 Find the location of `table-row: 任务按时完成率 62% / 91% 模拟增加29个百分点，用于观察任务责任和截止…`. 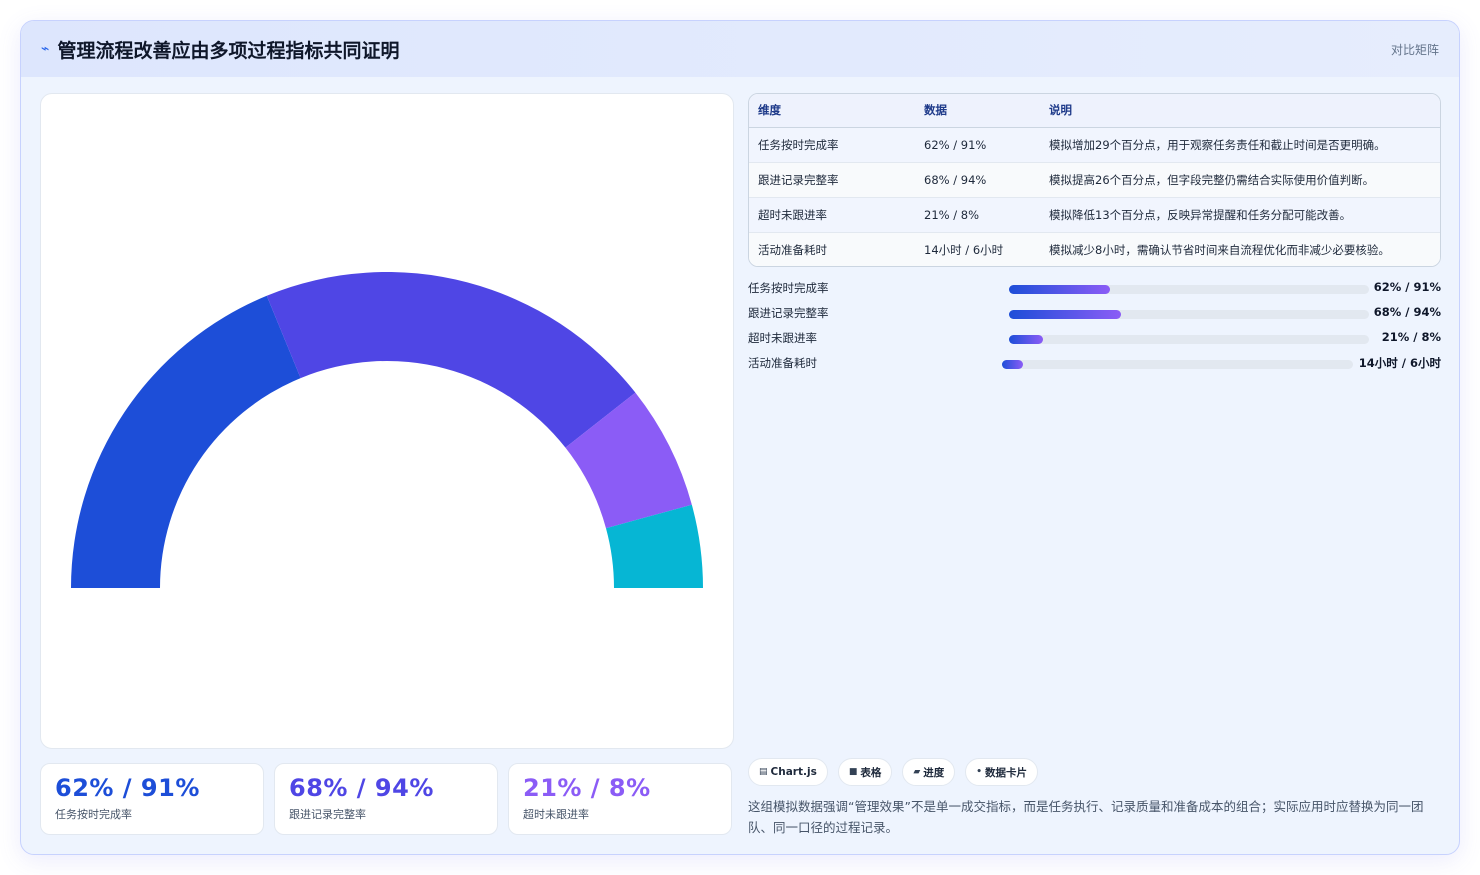

table-row: 任务按时完成率 62% / 91% 模拟增加29个百分点，用于观察任务责任和截止… is located at coordinates (1094, 145).